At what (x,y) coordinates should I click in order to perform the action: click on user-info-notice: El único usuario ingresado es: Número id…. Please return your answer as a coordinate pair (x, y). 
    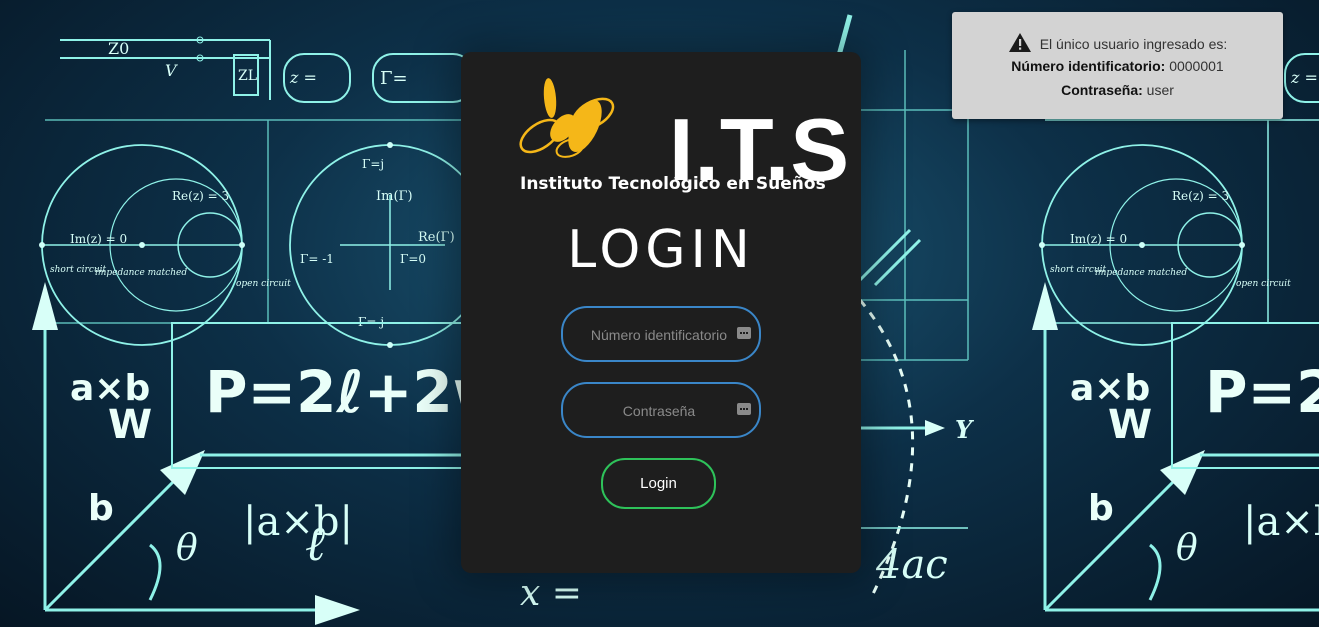
    Looking at the image, I should click on (1117, 65).